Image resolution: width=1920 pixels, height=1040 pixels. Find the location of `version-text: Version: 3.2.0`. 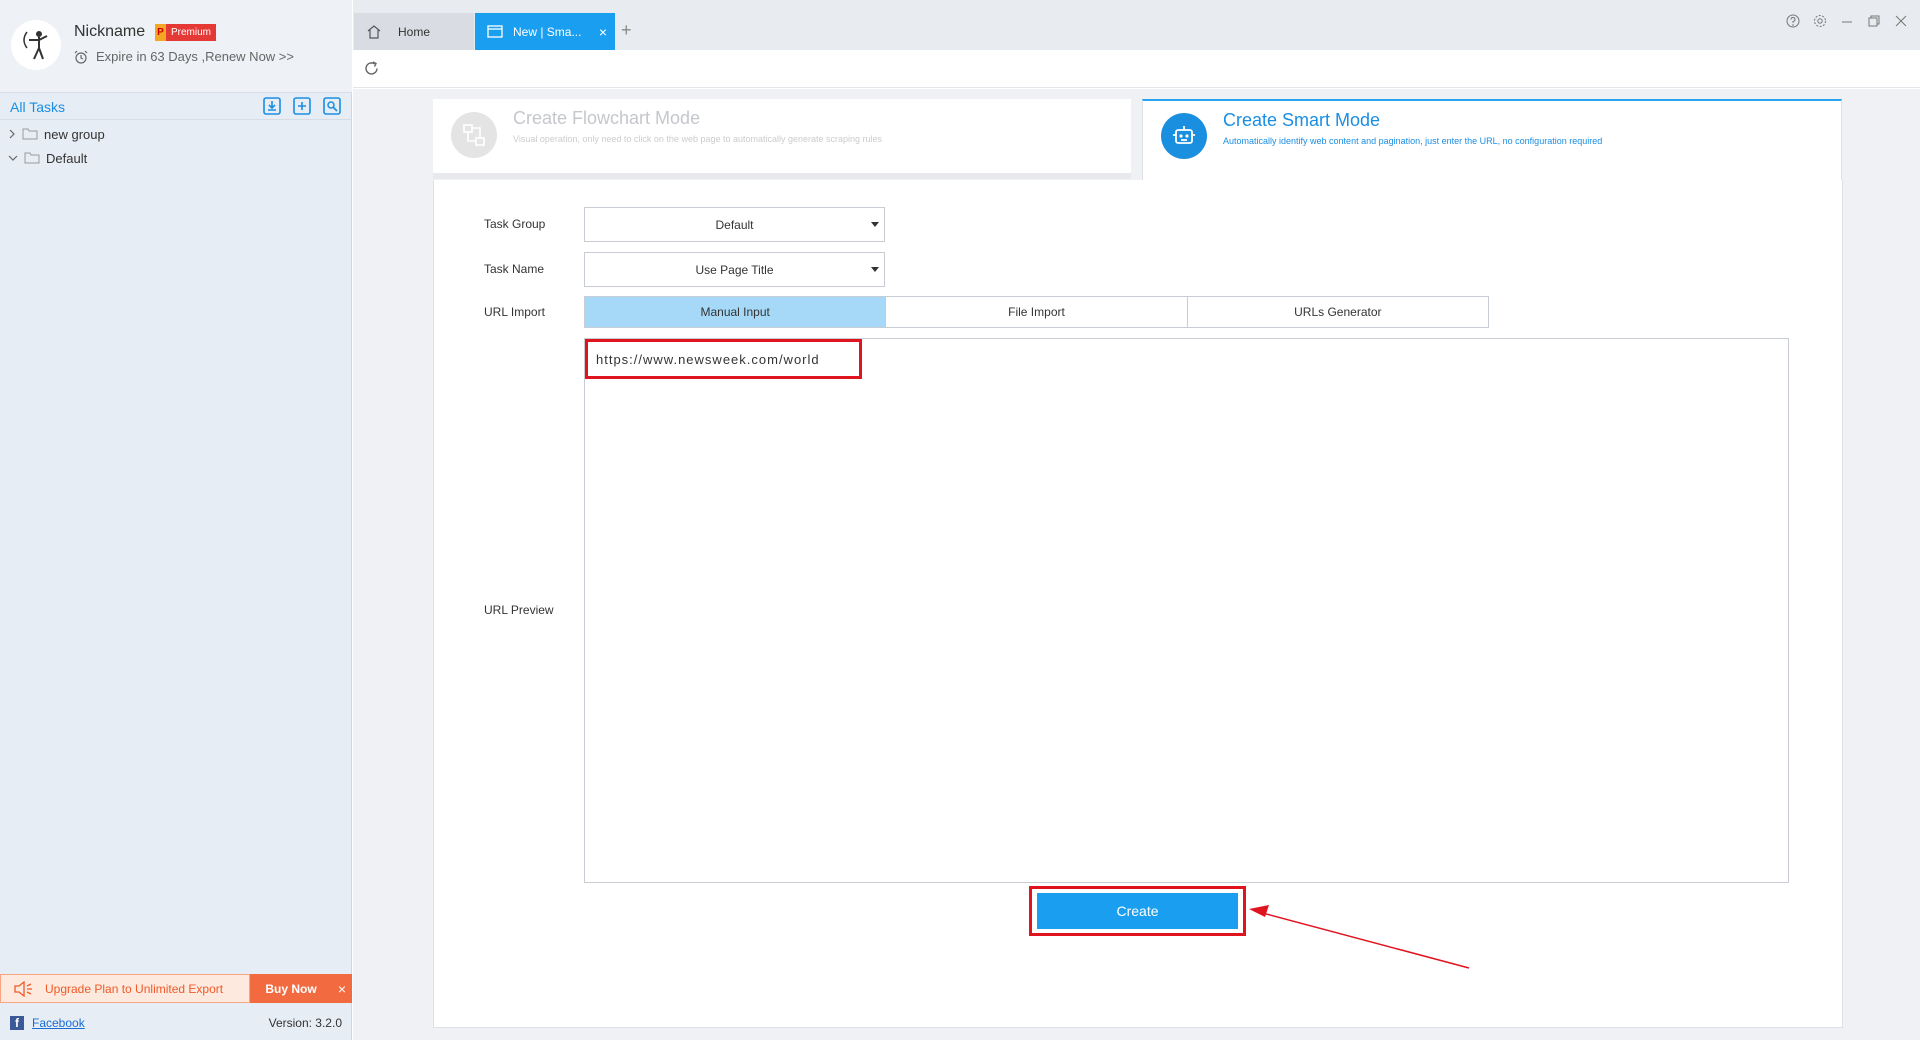

version-text: Version: 3.2.0 is located at coordinates (305, 1023).